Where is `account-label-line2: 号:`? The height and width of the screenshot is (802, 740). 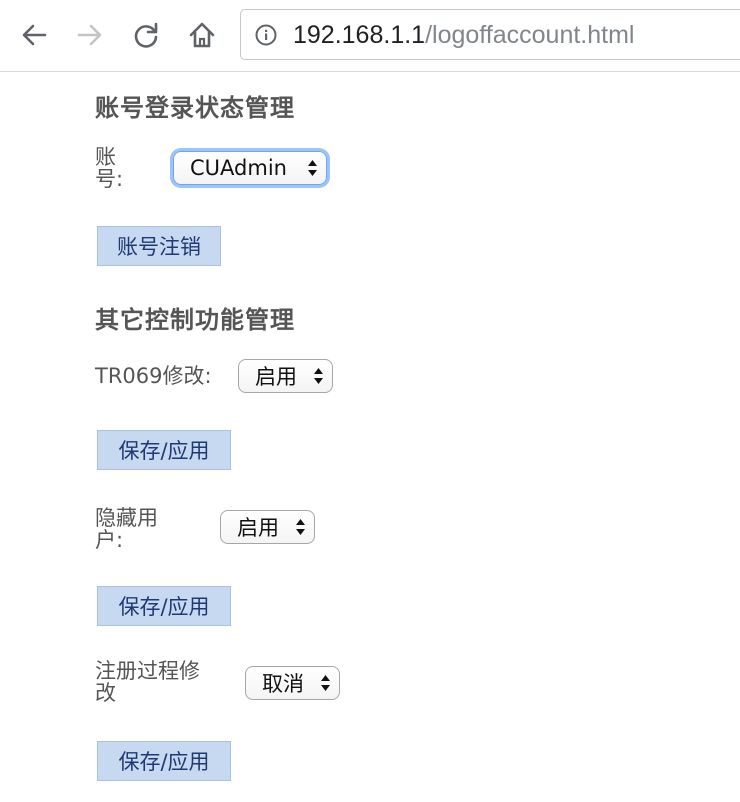 account-label-line2: 号: is located at coordinates (109, 179).